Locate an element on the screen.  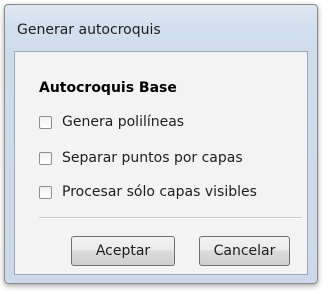
procesar-capas-visibles-label: Procesar sólo capas visibles is located at coordinates (159, 192).